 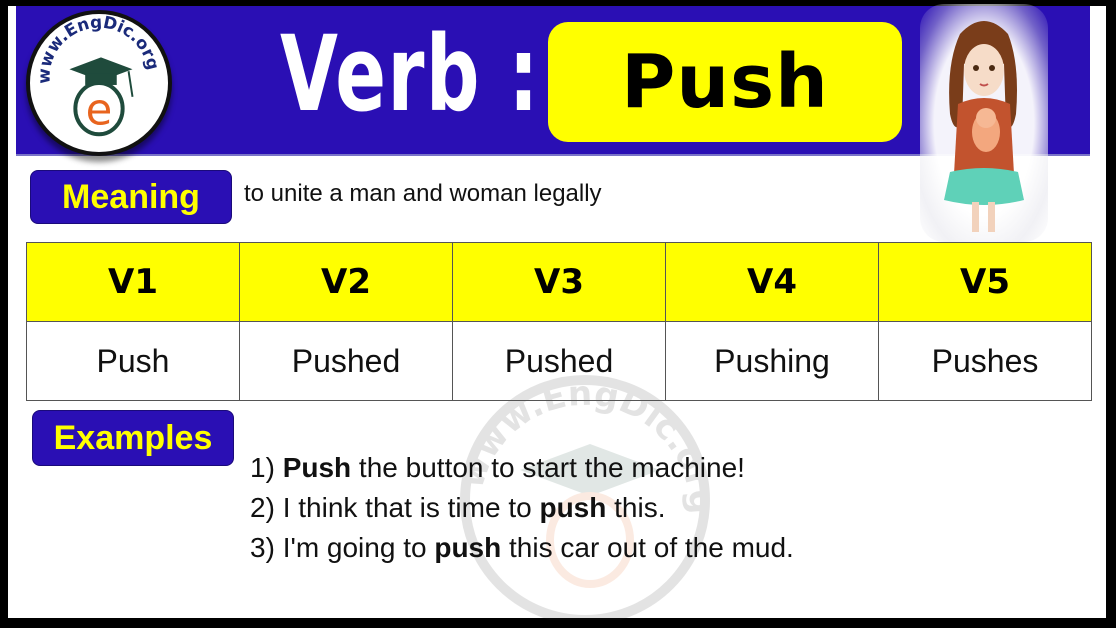 I want to click on example-text-after: this car out of the mud., so click(x=647, y=547).